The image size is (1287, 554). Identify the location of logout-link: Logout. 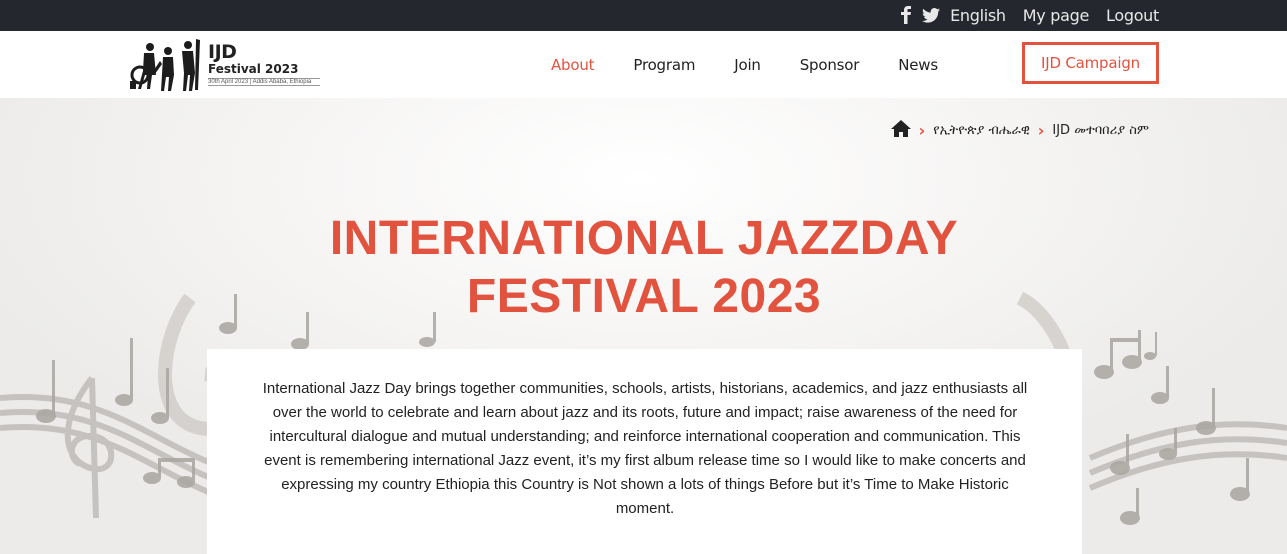
(1132, 15).